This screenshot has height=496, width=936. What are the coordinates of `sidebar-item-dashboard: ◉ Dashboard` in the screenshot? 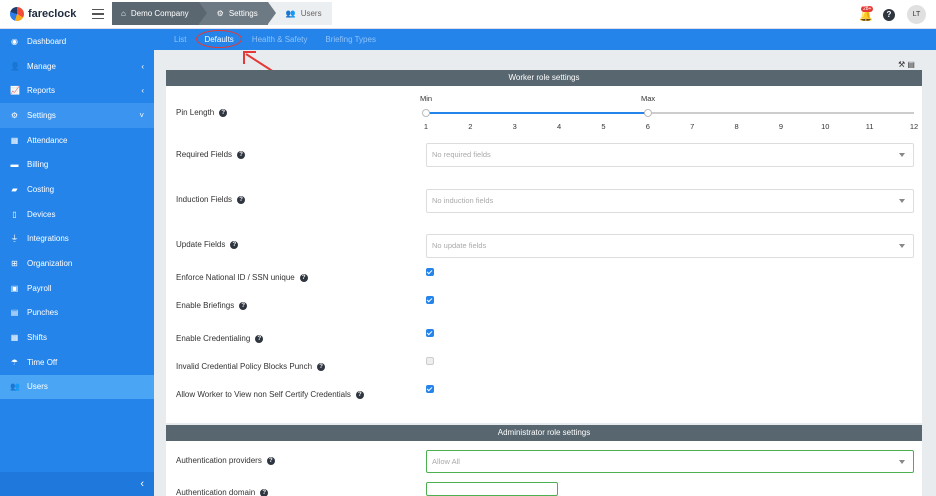 It's located at (77, 41).